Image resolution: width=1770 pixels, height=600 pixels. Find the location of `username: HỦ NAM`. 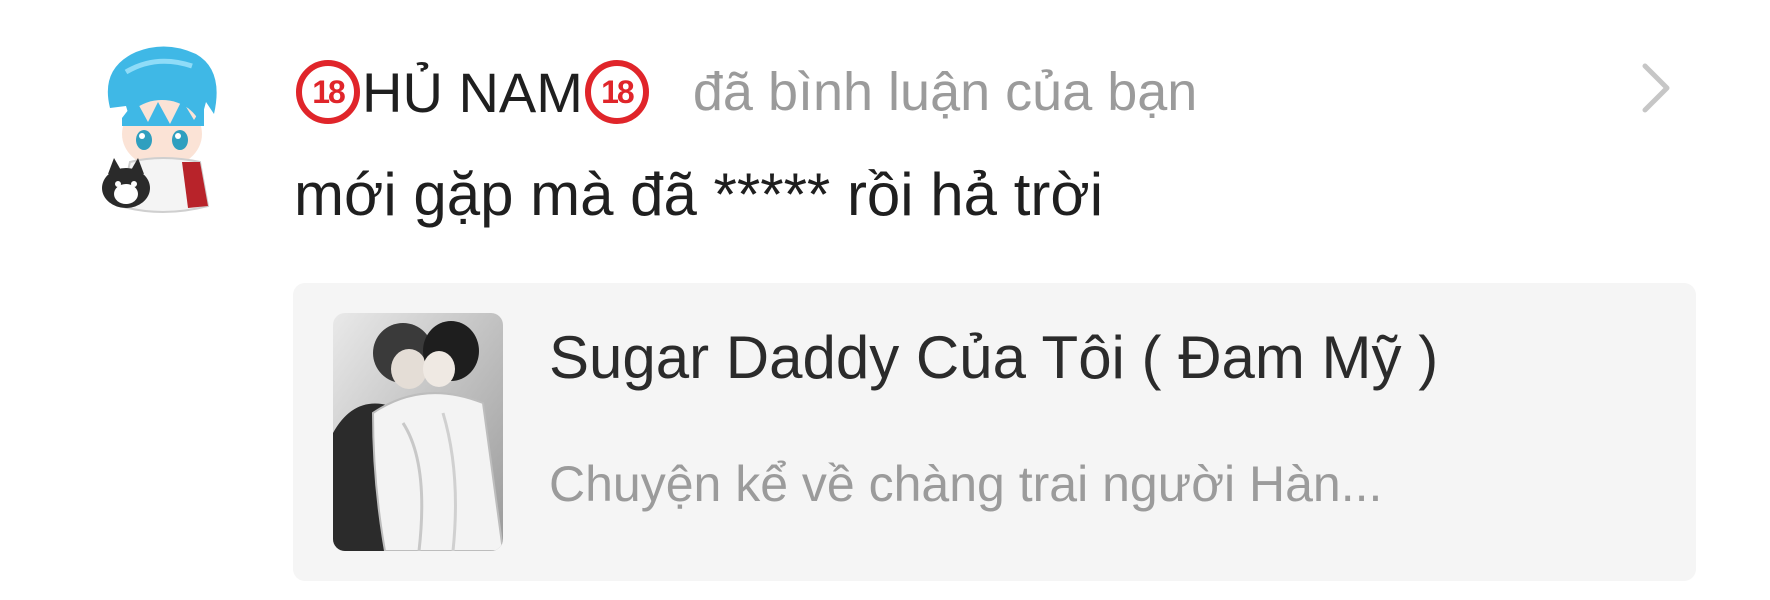

username: HỦ NAM is located at coordinates (472, 92).